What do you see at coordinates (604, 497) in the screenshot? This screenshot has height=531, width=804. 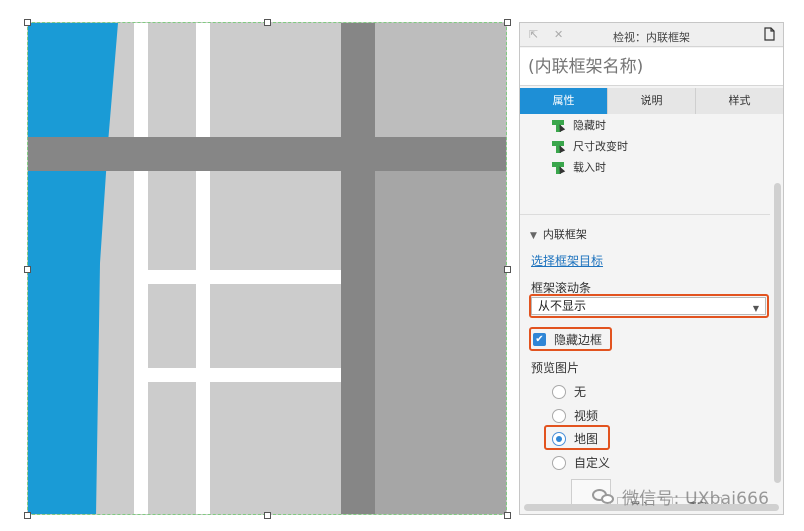 I see `wechat-icon` at bounding box center [604, 497].